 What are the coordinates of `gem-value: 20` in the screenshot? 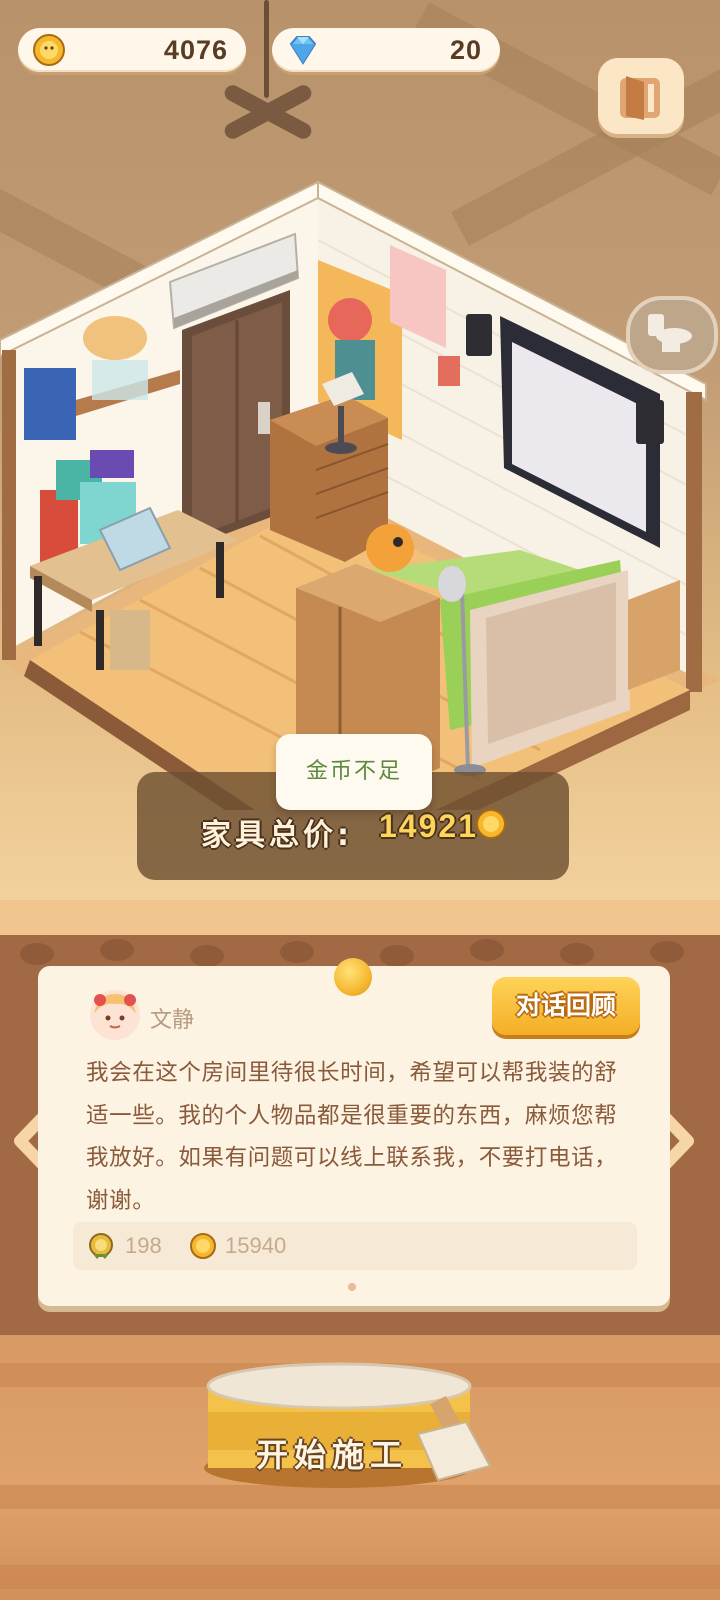 It's located at (465, 50).